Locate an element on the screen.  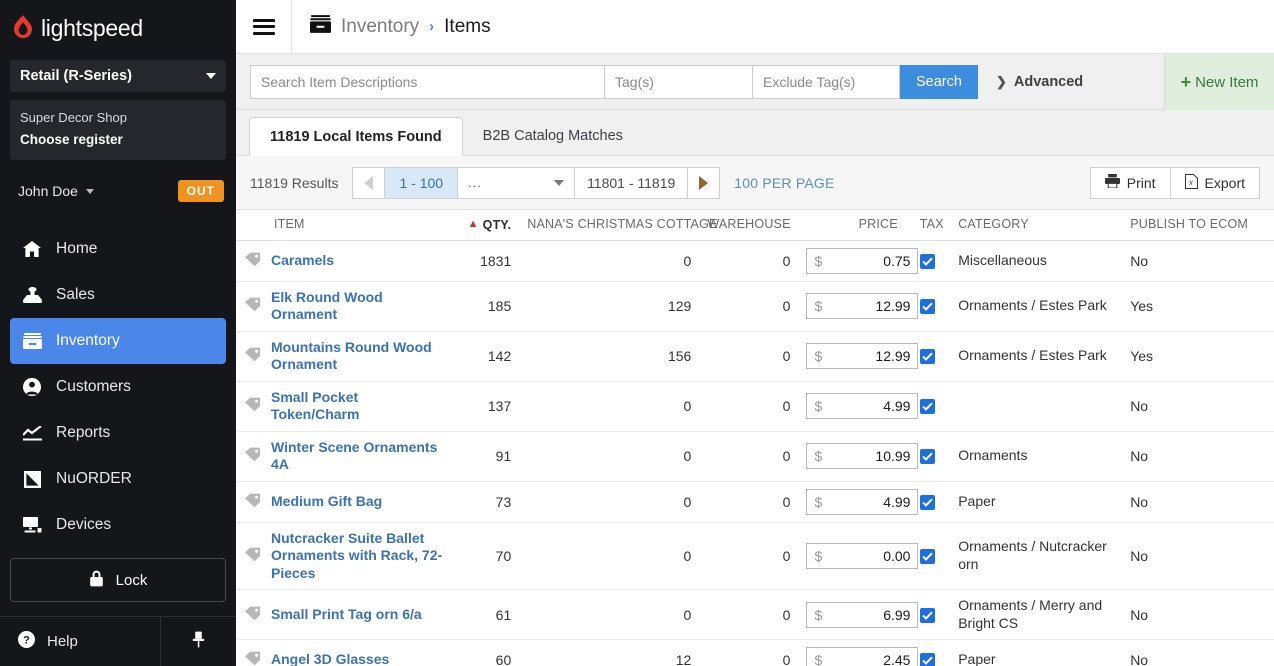
tab-local-items: 11819 Local Items Found is located at coordinates (356, 136).